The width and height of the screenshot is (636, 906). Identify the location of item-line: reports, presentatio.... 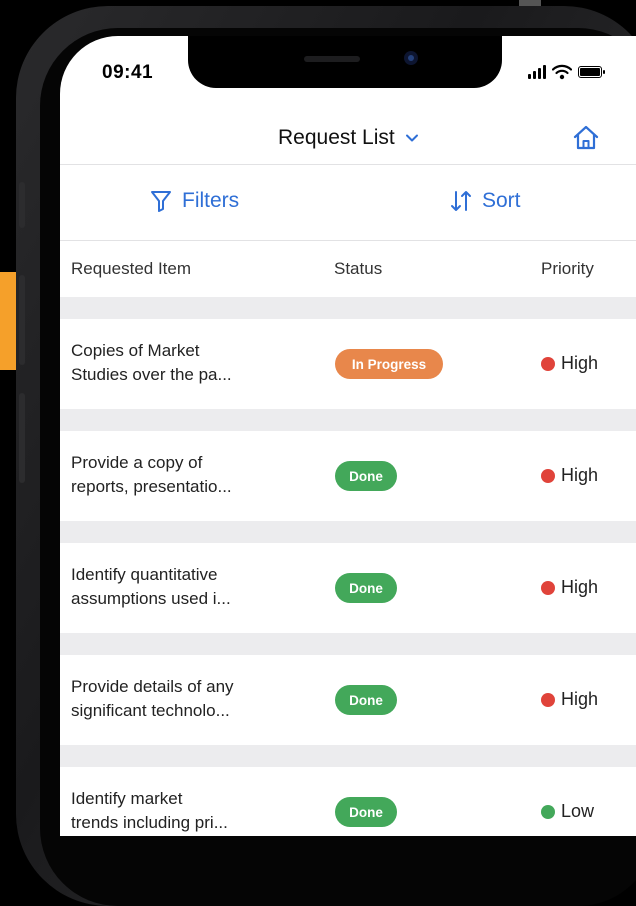
(151, 486).